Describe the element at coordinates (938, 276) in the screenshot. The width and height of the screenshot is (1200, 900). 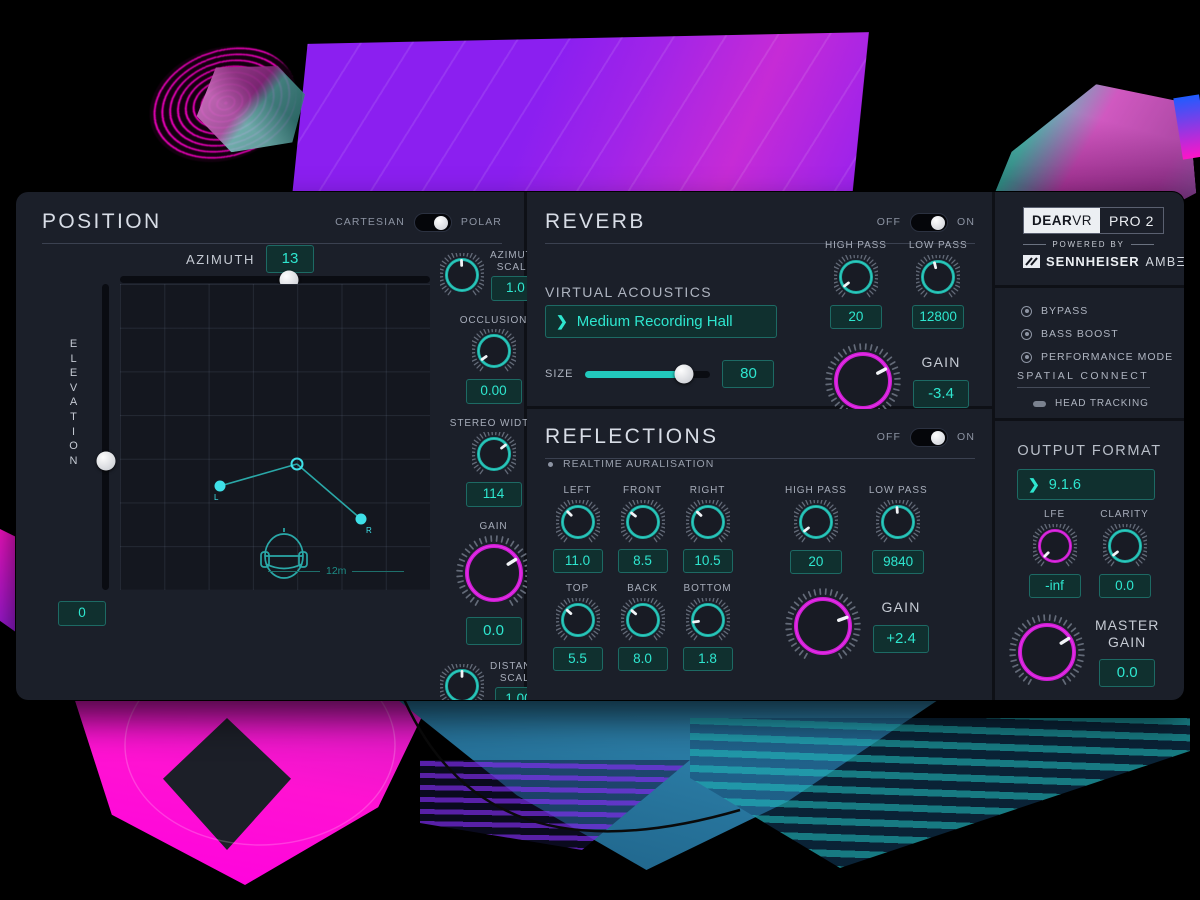
I see `reverb-low-pass-knob` at that location.